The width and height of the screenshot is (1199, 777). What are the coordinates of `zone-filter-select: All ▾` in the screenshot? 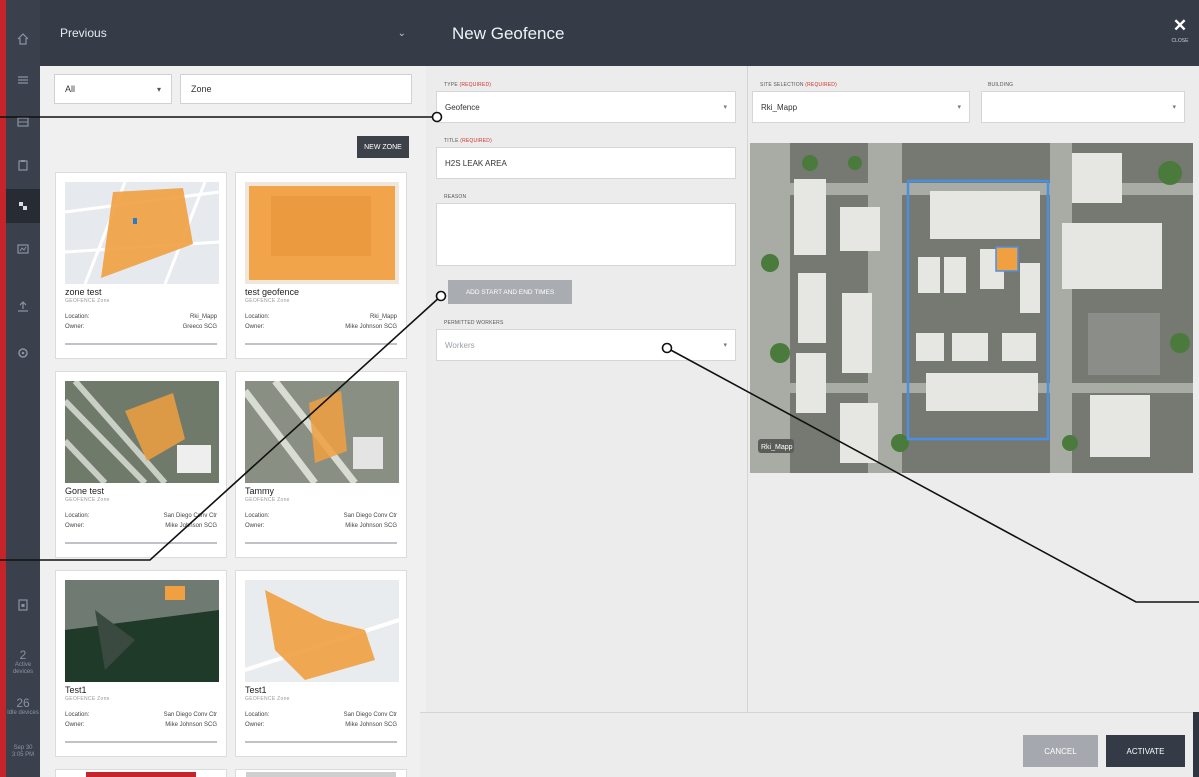 It's located at (113, 89).